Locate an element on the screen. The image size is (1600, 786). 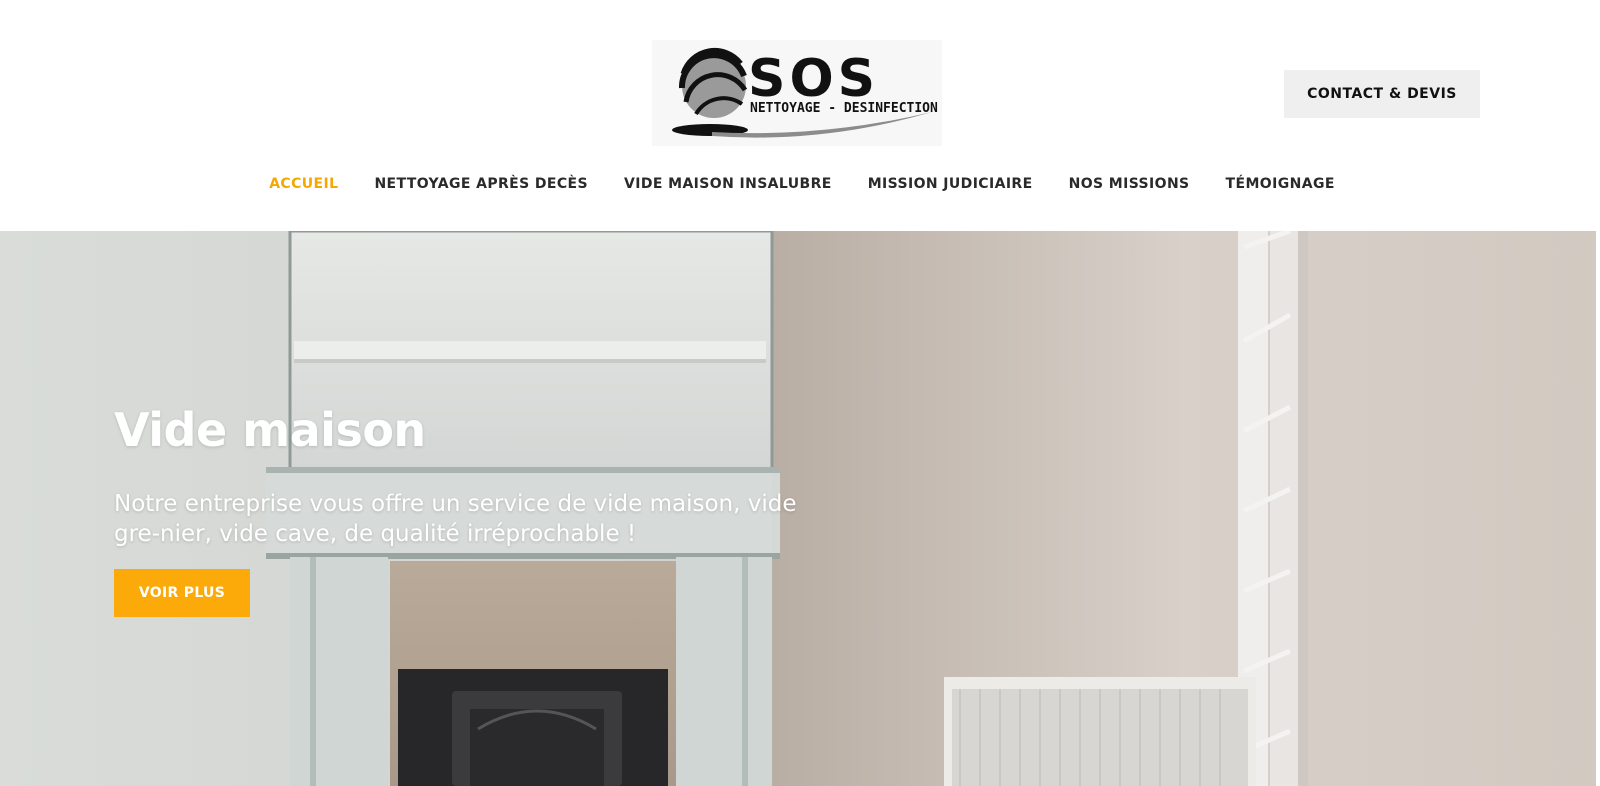
nav-item-nettoyage-apres-deces: NETTOYAGE APRÈS DECÈS is located at coordinates (481, 184).